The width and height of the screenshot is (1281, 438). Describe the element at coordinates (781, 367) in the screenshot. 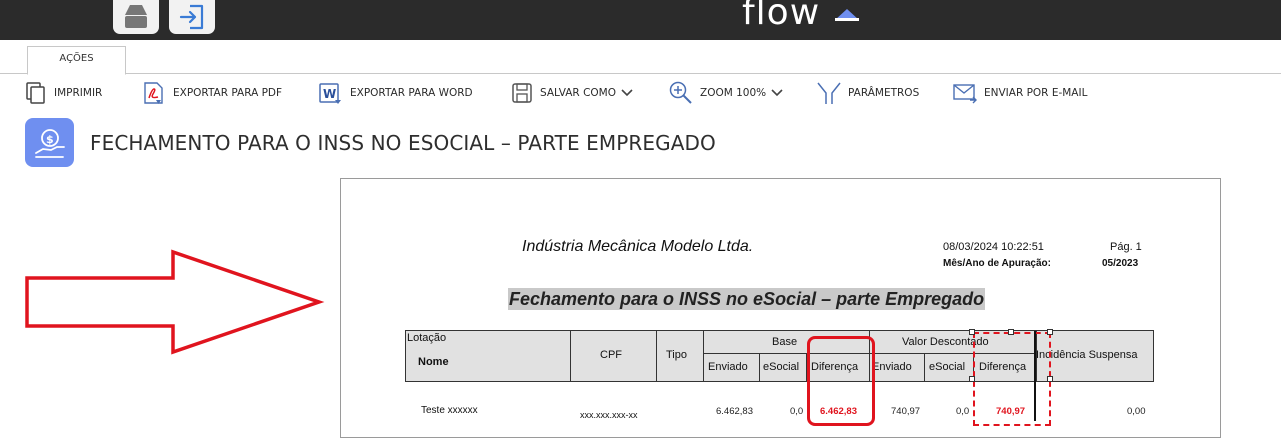

I see `subheader-base-esocial: eSocial` at that location.